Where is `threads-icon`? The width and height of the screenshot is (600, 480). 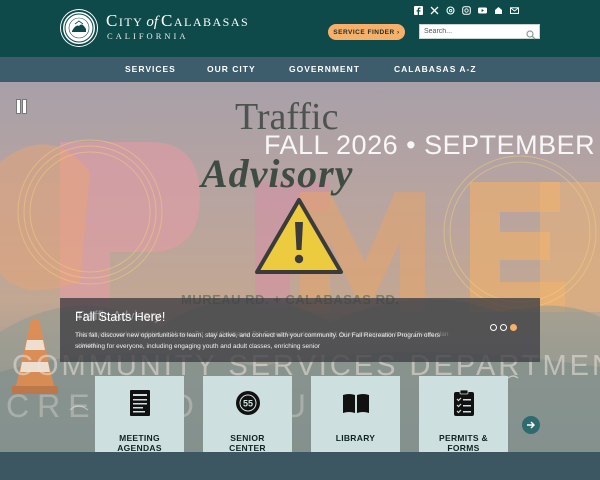
threads-icon is located at coordinates (450, 10).